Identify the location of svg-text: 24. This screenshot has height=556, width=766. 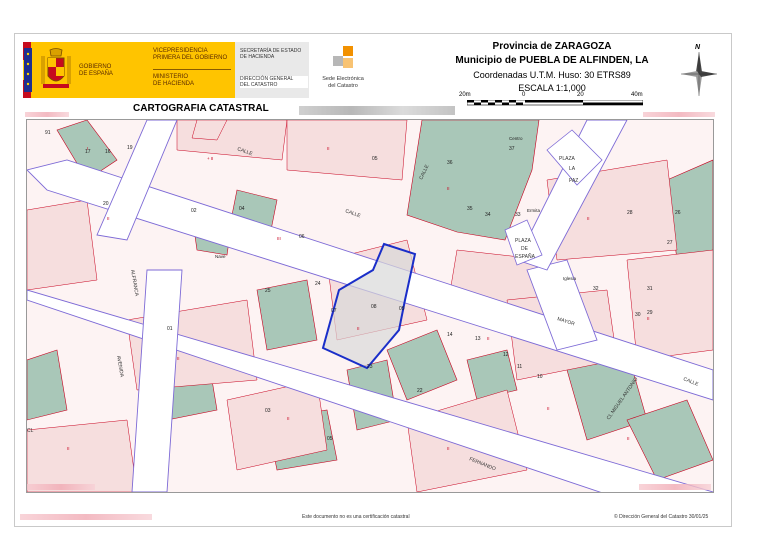
(318, 284).